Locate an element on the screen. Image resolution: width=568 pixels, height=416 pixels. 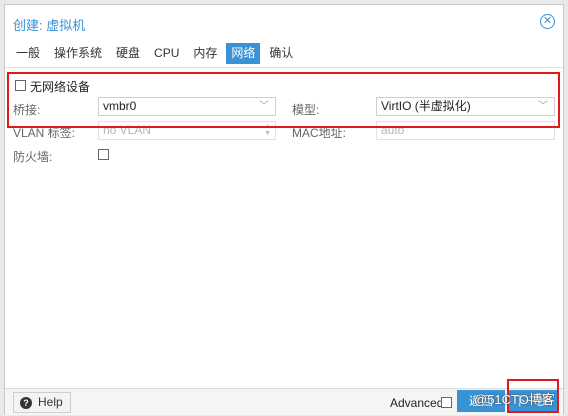
watermark: @51CTO博客 is located at coordinates (514, 399).